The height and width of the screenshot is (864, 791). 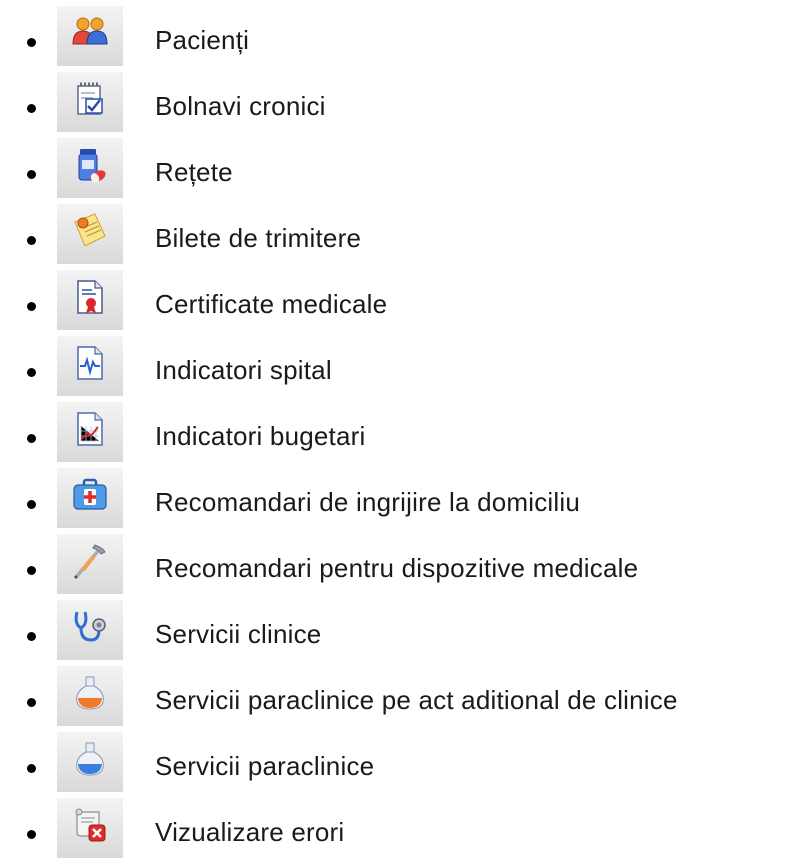 What do you see at coordinates (397, 568) in the screenshot?
I see `menu-item-label: Recomandari pentru dispozitive medicale` at bounding box center [397, 568].